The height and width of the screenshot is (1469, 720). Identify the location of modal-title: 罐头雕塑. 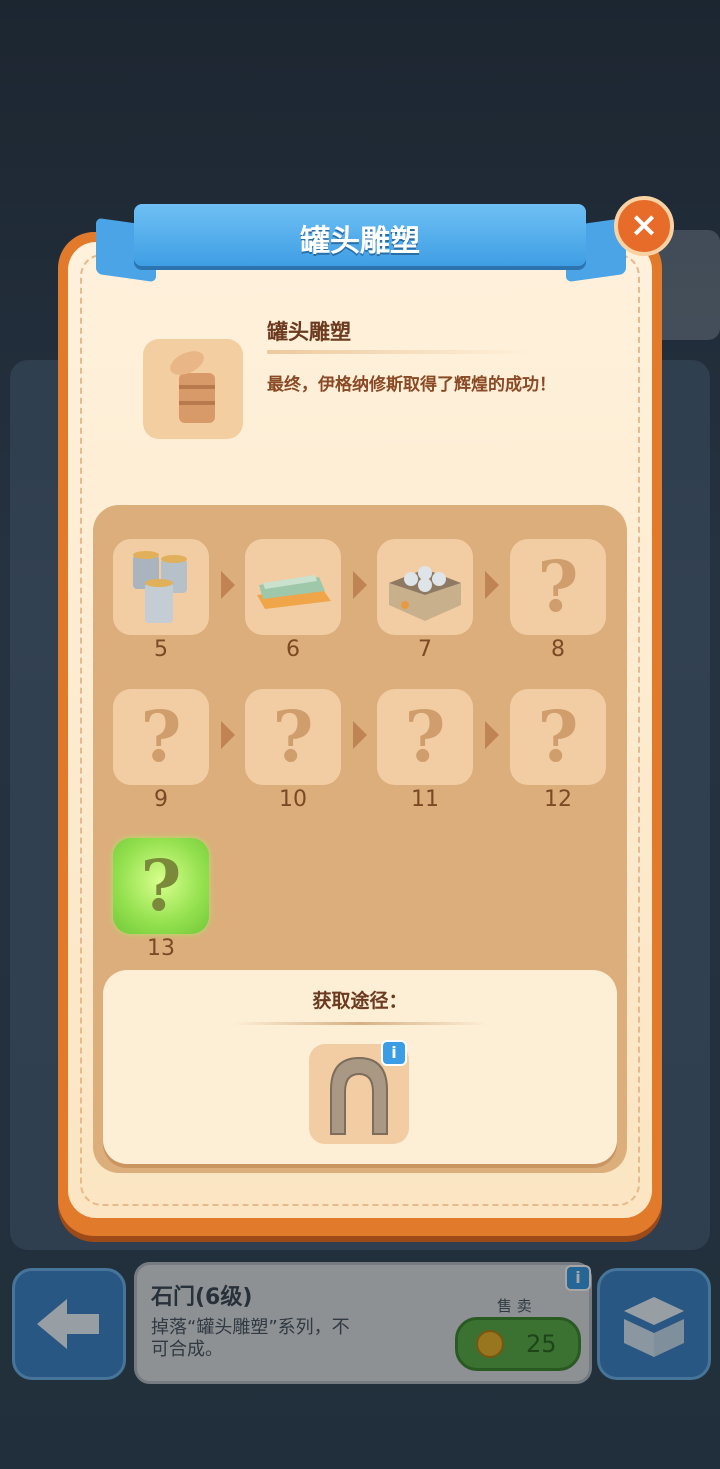
(360, 241).